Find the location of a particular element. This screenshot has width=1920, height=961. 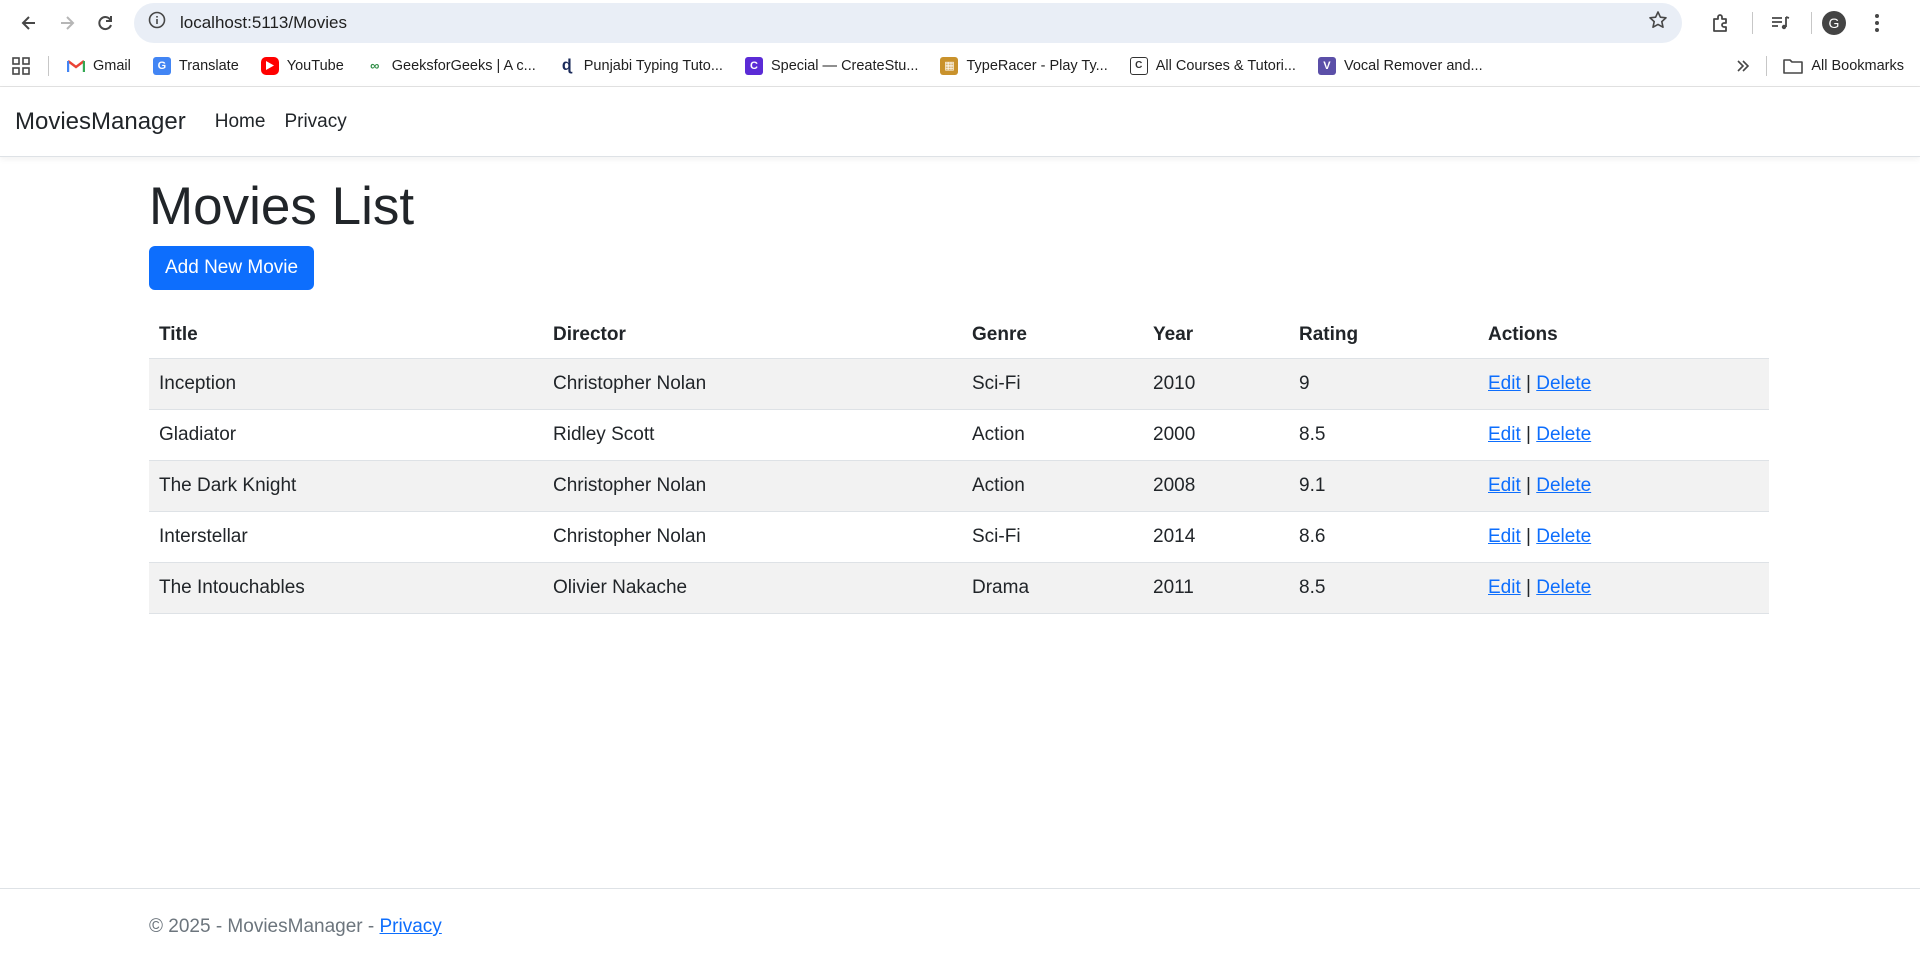

cell-year: 2014 is located at coordinates (1216, 537).